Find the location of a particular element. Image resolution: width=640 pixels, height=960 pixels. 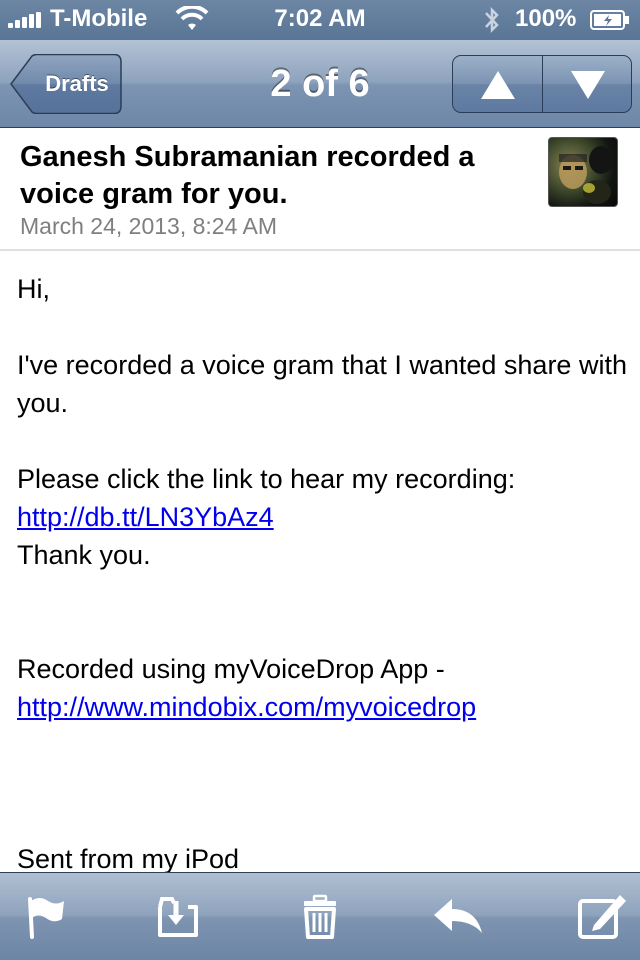

avatar-photo is located at coordinates (586, 175).